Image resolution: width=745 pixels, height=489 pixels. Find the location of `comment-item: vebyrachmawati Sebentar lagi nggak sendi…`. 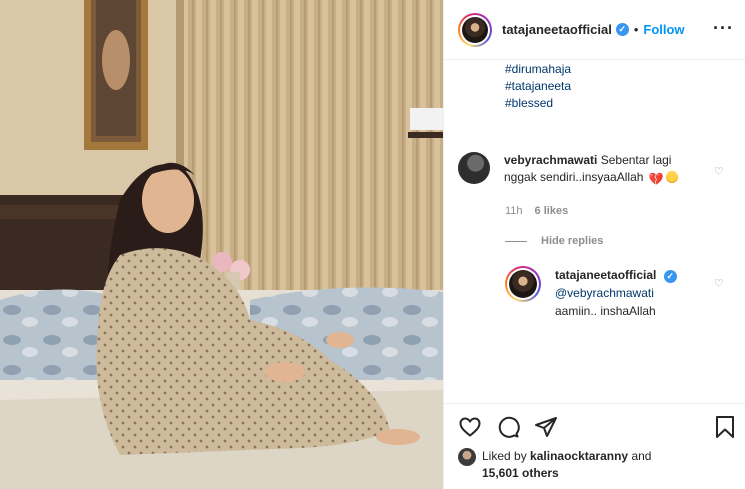

comment-item: vebyrachmawati Sebentar lagi nggak sendi… is located at coordinates (598, 170).